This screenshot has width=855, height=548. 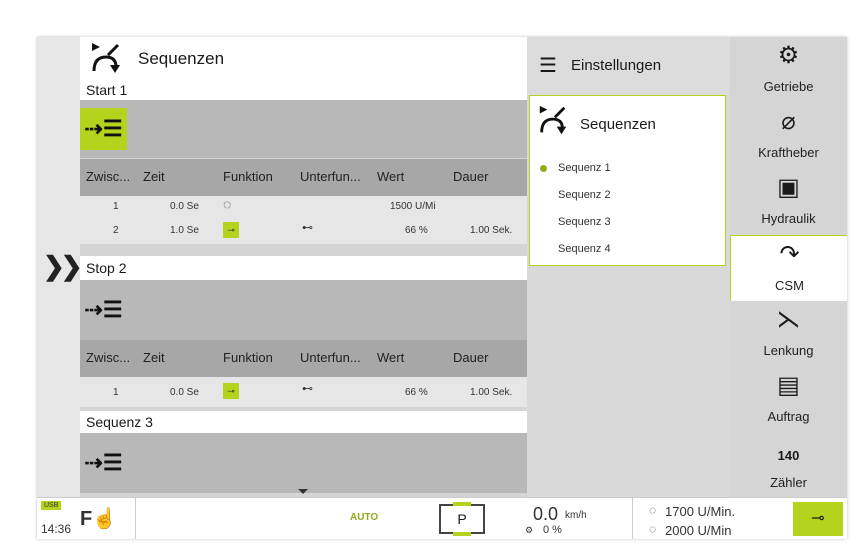 I want to click on sequence-item-1: Sequenz 1, so click(x=584, y=168).